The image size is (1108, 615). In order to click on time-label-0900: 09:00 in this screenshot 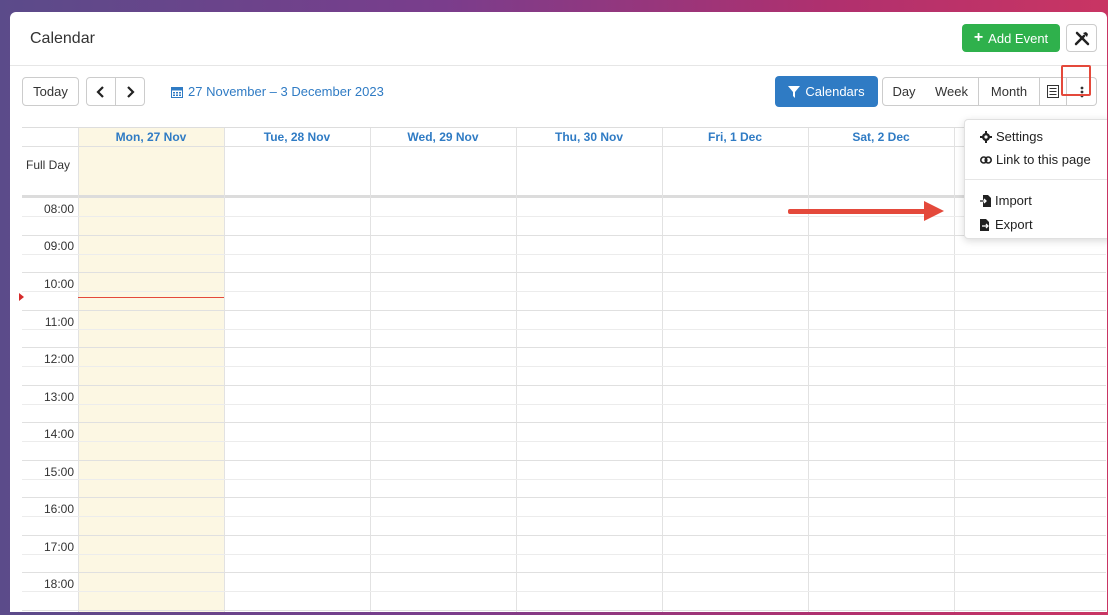, I will do `click(58, 246)`.